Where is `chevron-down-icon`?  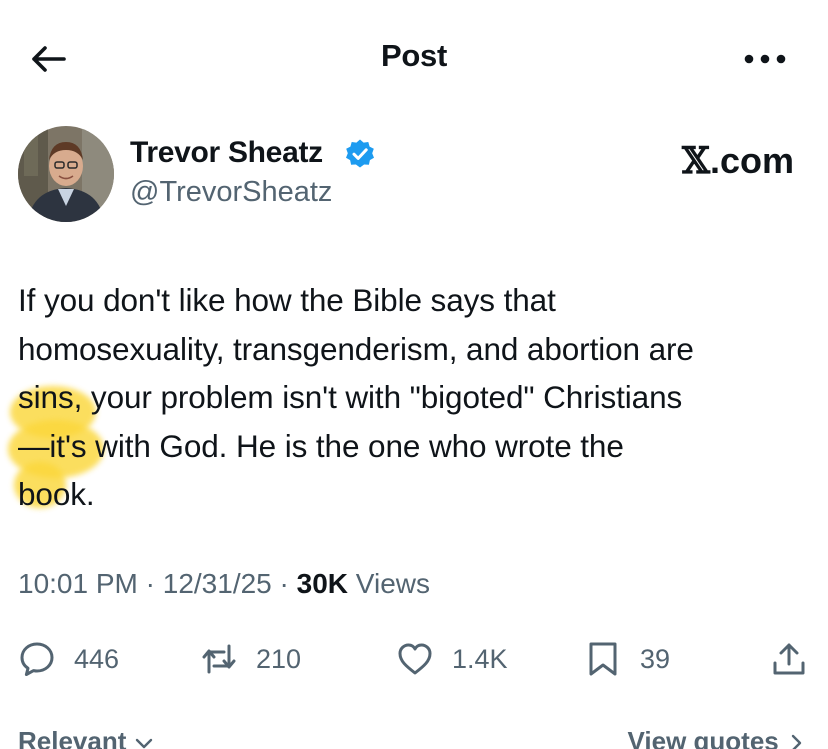 chevron-down-icon is located at coordinates (143, 743).